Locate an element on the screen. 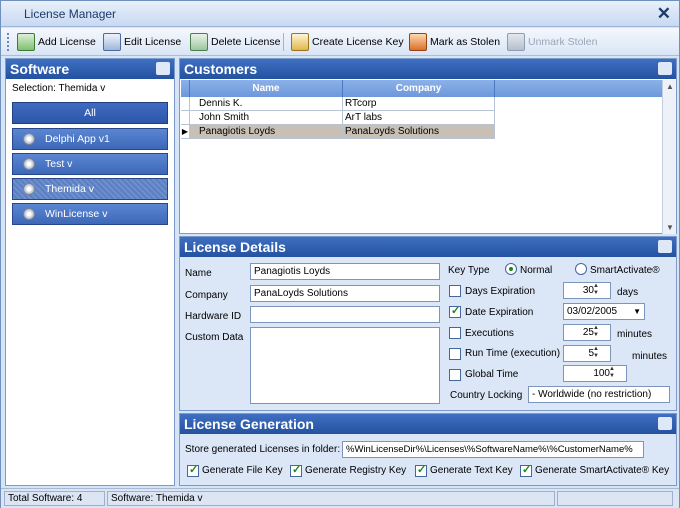 The width and height of the screenshot is (680, 508). company-field: PanaLoyds Solutions is located at coordinates (345, 293).